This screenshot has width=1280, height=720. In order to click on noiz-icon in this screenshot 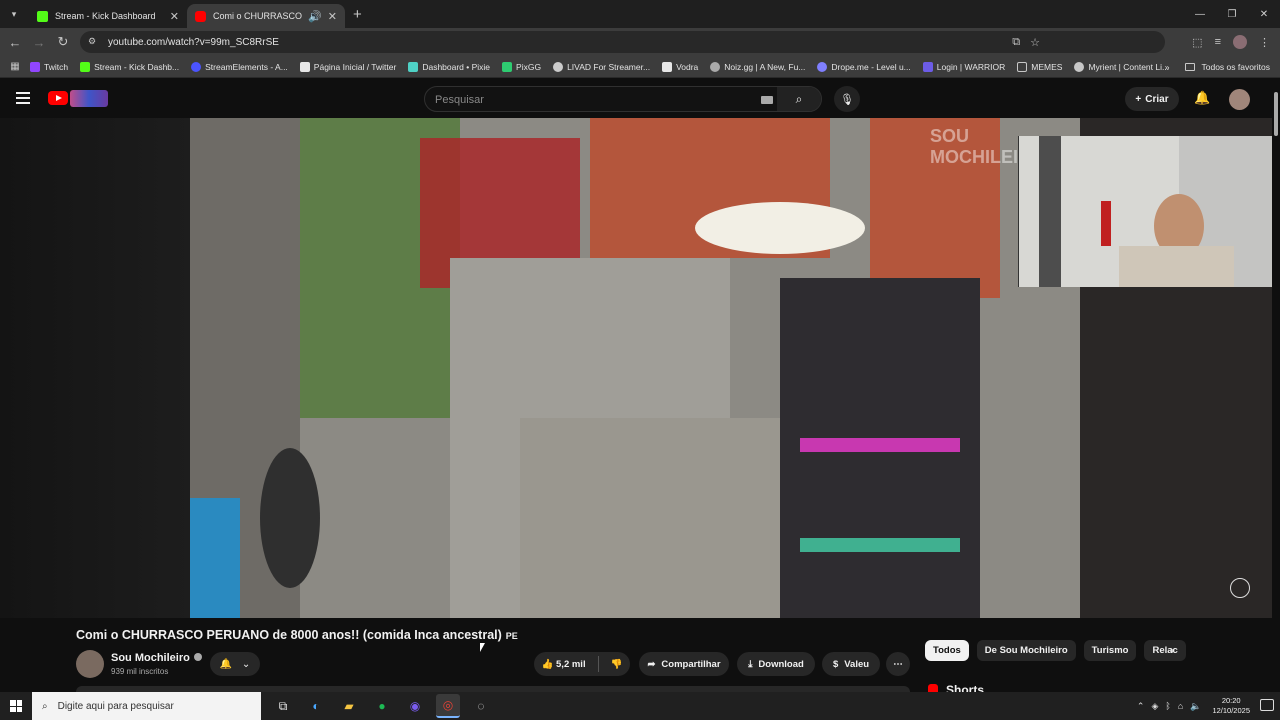, I will do `click(715, 66)`.